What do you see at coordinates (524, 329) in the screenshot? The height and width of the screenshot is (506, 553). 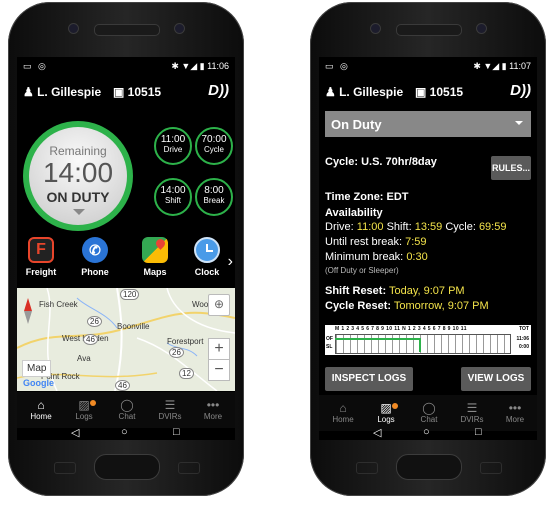 I see `log-grid-total-label: TOT` at bounding box center [524, 329].